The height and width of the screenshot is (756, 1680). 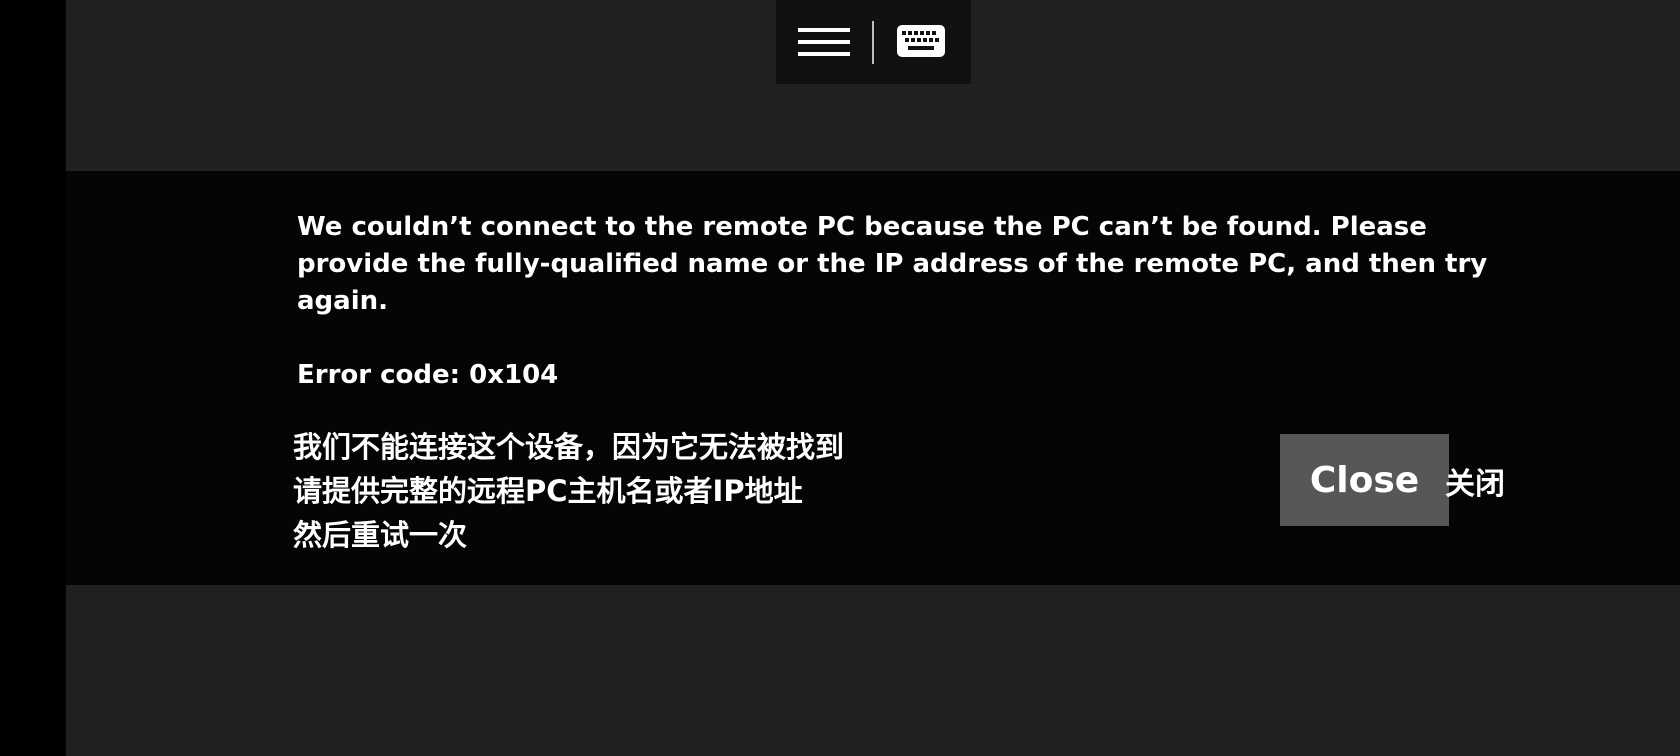 I want to click on left-edge-strip, so click(x=33, y=378).